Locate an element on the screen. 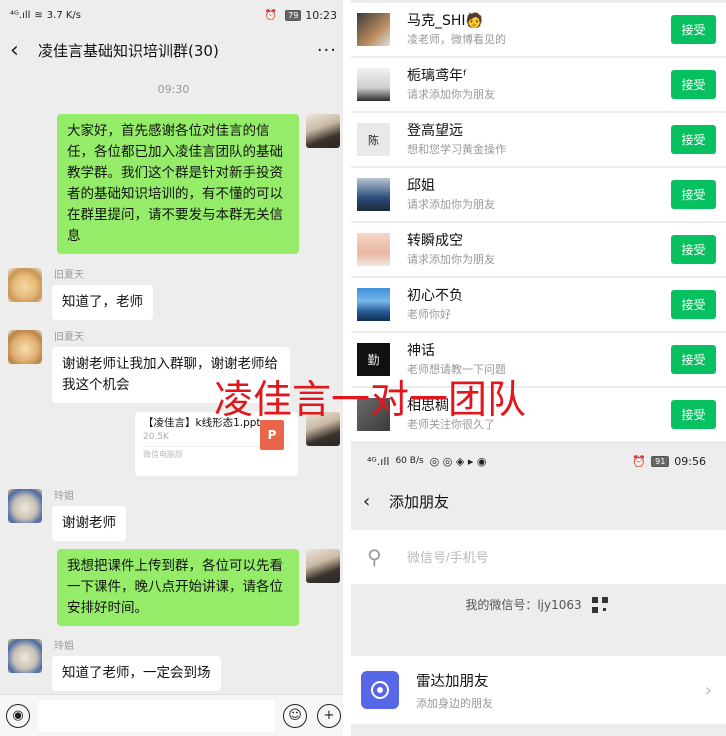 The width and height of the screenshot is (726, 736). page-title: 添加朋友 is located at coordinates (419, 501).